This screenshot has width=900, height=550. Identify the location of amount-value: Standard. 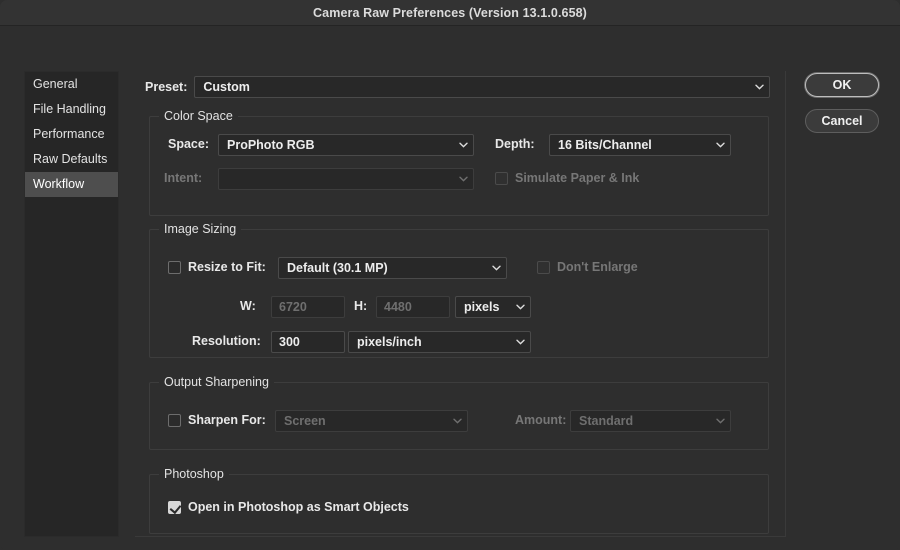
(606, 421).